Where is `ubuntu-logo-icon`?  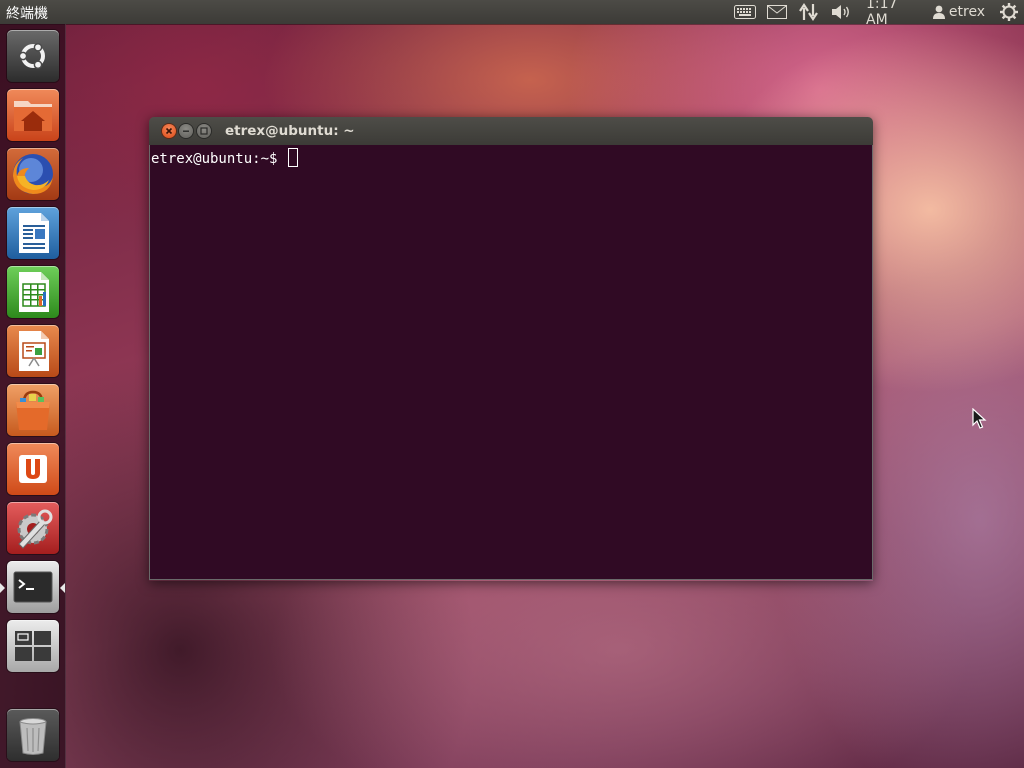 ubuntu-logo-icon is located at coordinates (31, 56).